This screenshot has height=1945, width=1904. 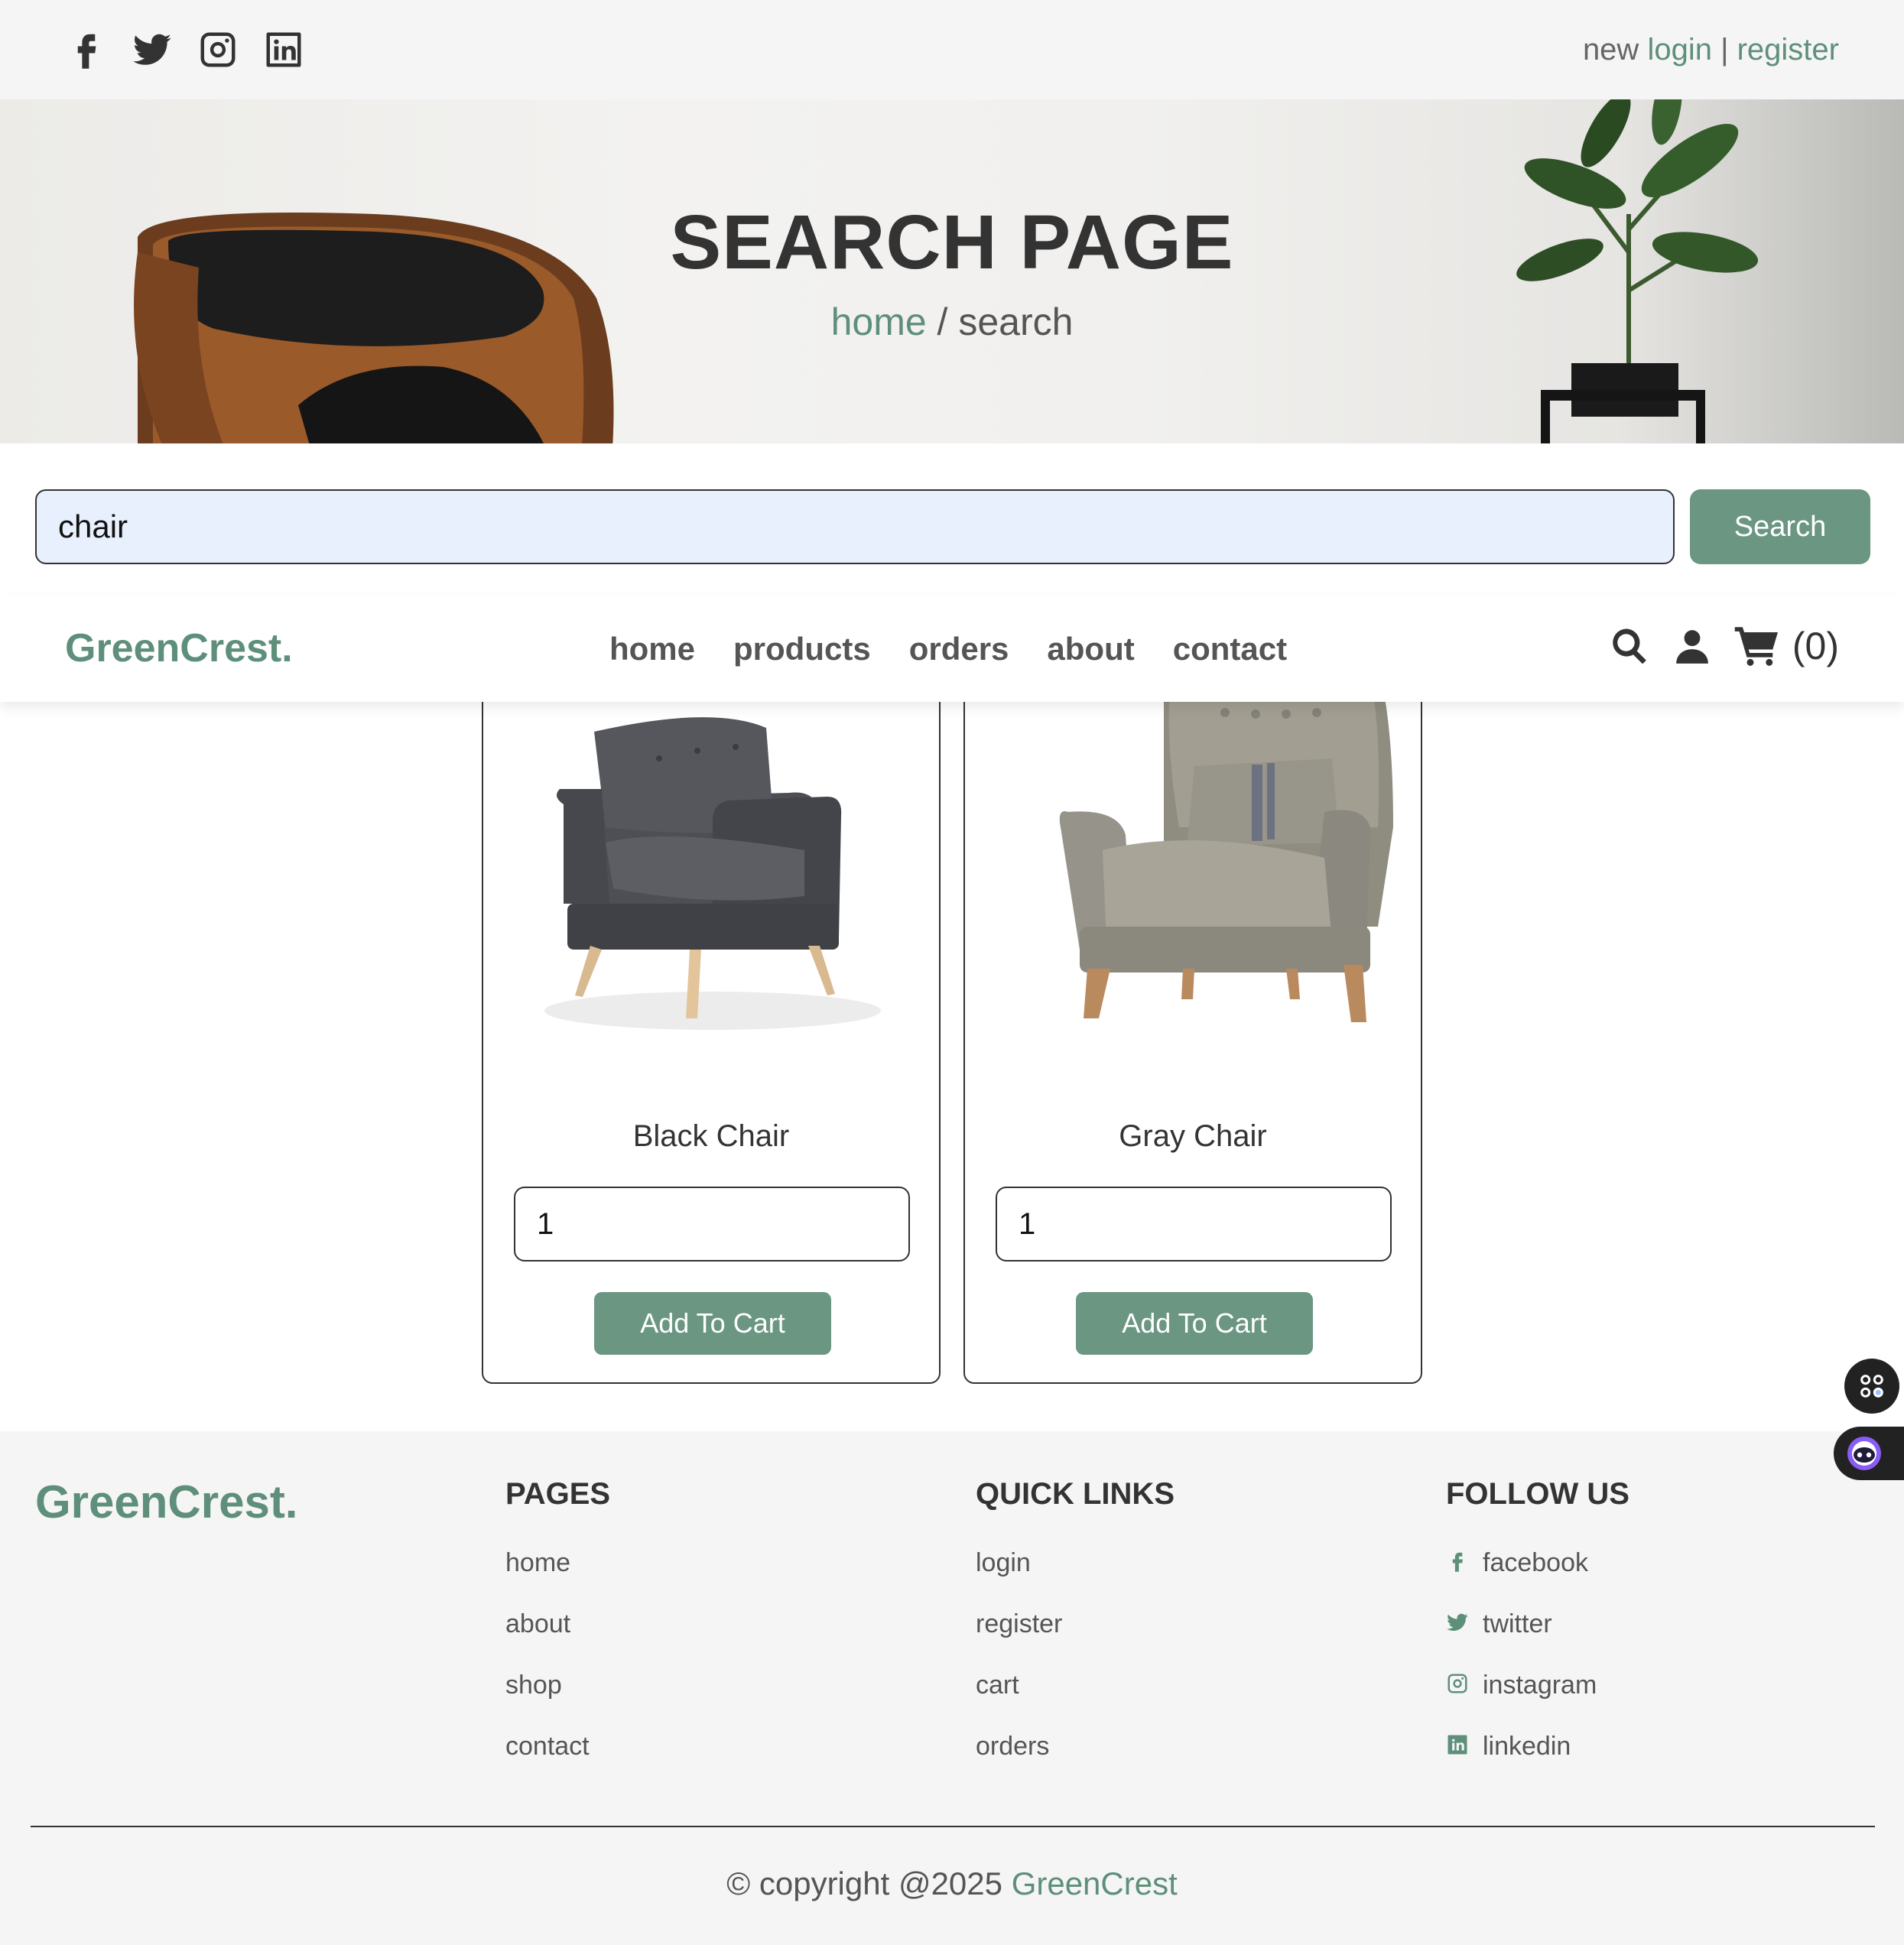 I want to click on assistant-icon, so click(x=1864, y=1453).